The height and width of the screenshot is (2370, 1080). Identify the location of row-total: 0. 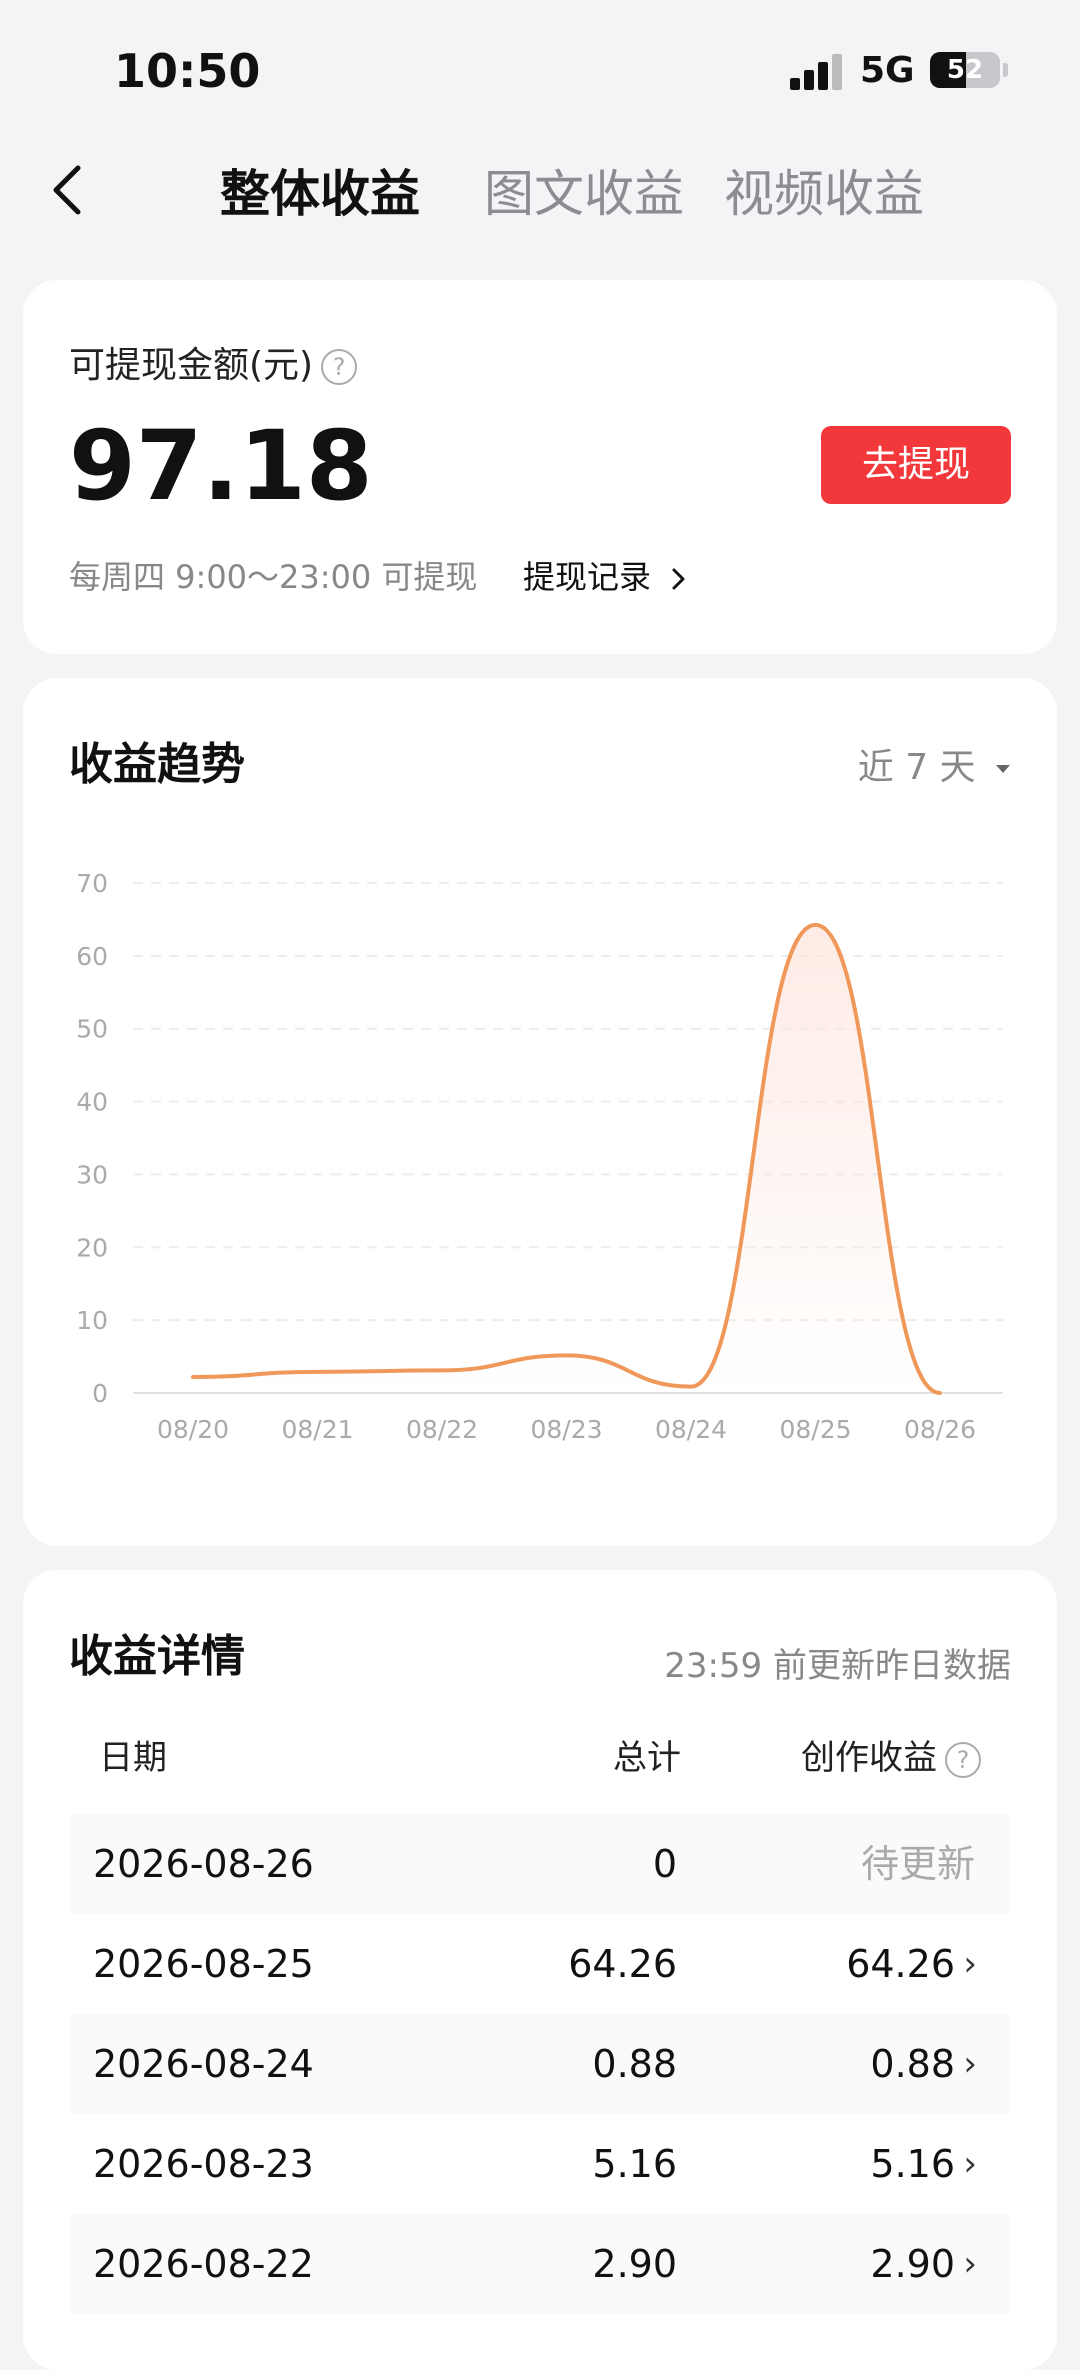
(665, 1864).